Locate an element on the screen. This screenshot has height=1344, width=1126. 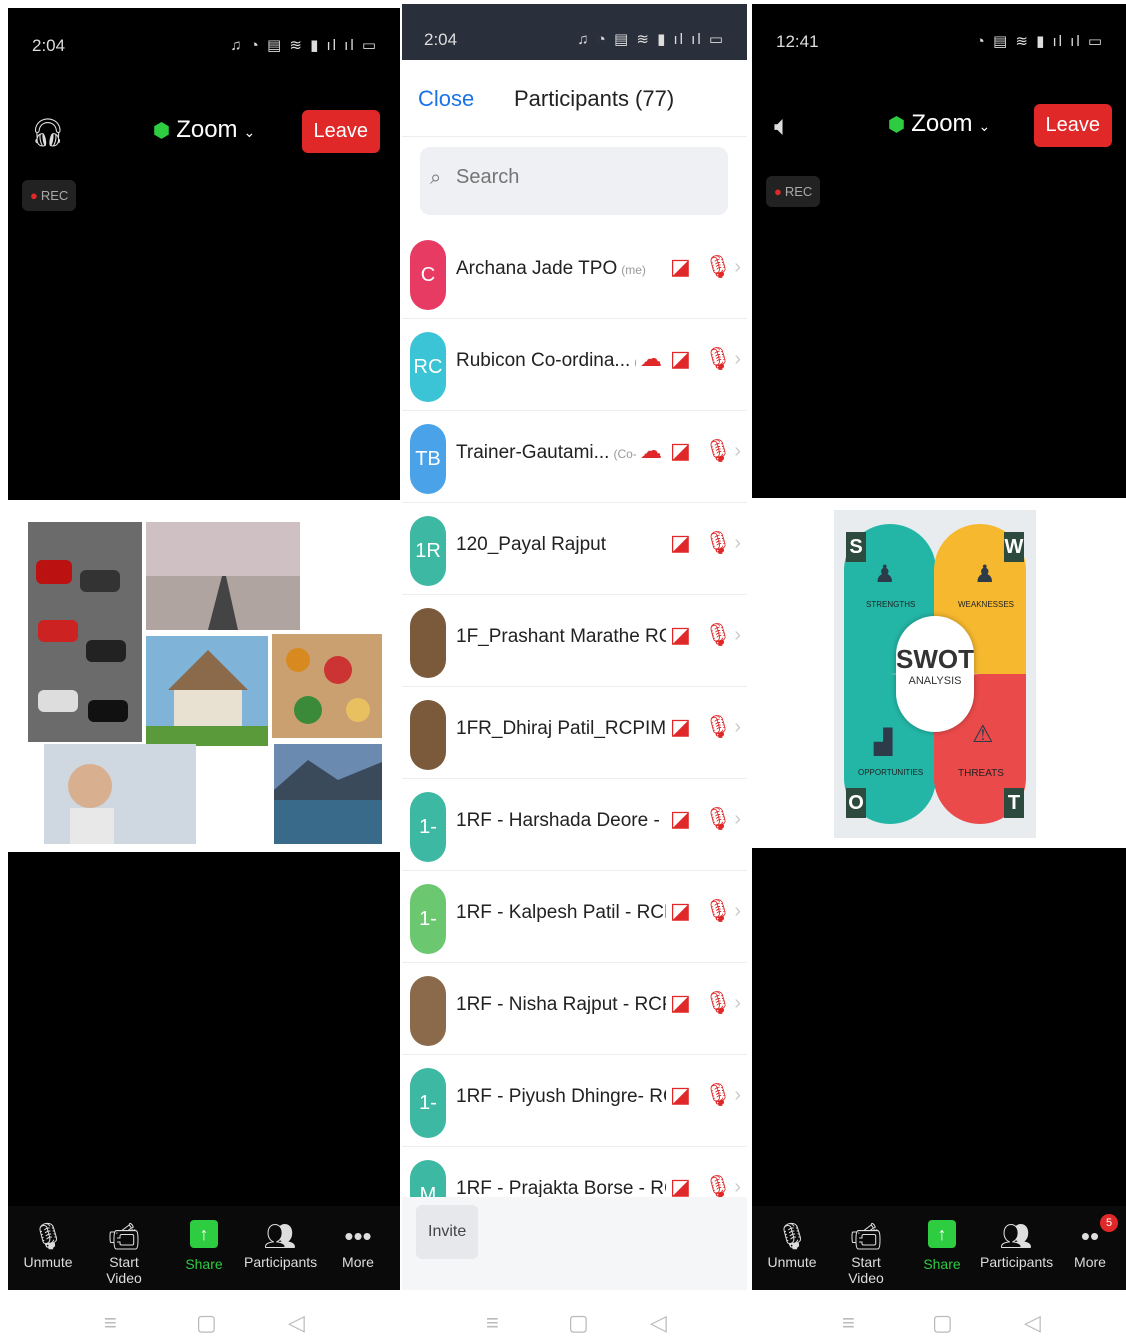
participant-row: C Archana Jade TPO (me) ◪ 🎙︎ › is located at coordinates (574, 272).